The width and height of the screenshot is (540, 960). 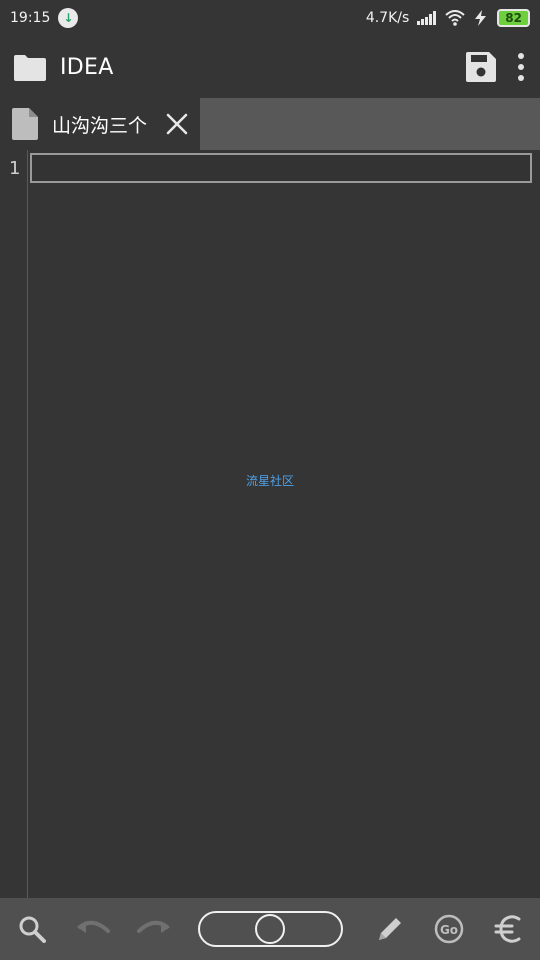 I want to click on download-icon: ↓, so click(x=68, y=18).